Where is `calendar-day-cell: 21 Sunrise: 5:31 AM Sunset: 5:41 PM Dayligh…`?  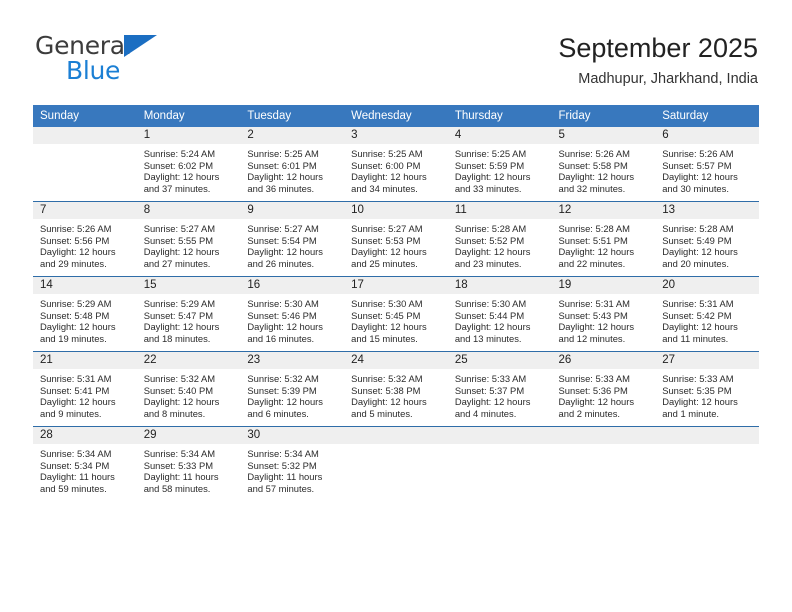 calendar-day-cell: 21 Sunrise: 5:31 AM Sunset: 5:41 PM Dayligh… is located at coordinates (85, 389).